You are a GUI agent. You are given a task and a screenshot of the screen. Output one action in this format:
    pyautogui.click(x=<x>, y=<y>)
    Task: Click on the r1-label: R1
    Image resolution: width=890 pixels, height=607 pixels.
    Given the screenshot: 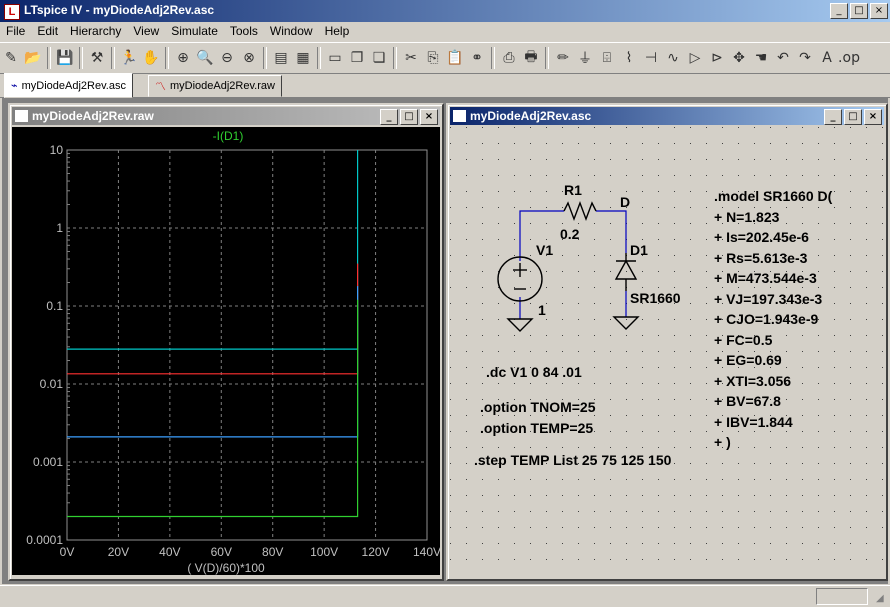 What is the action you would take?
    pyautogui.click(x=573, y=190)
    